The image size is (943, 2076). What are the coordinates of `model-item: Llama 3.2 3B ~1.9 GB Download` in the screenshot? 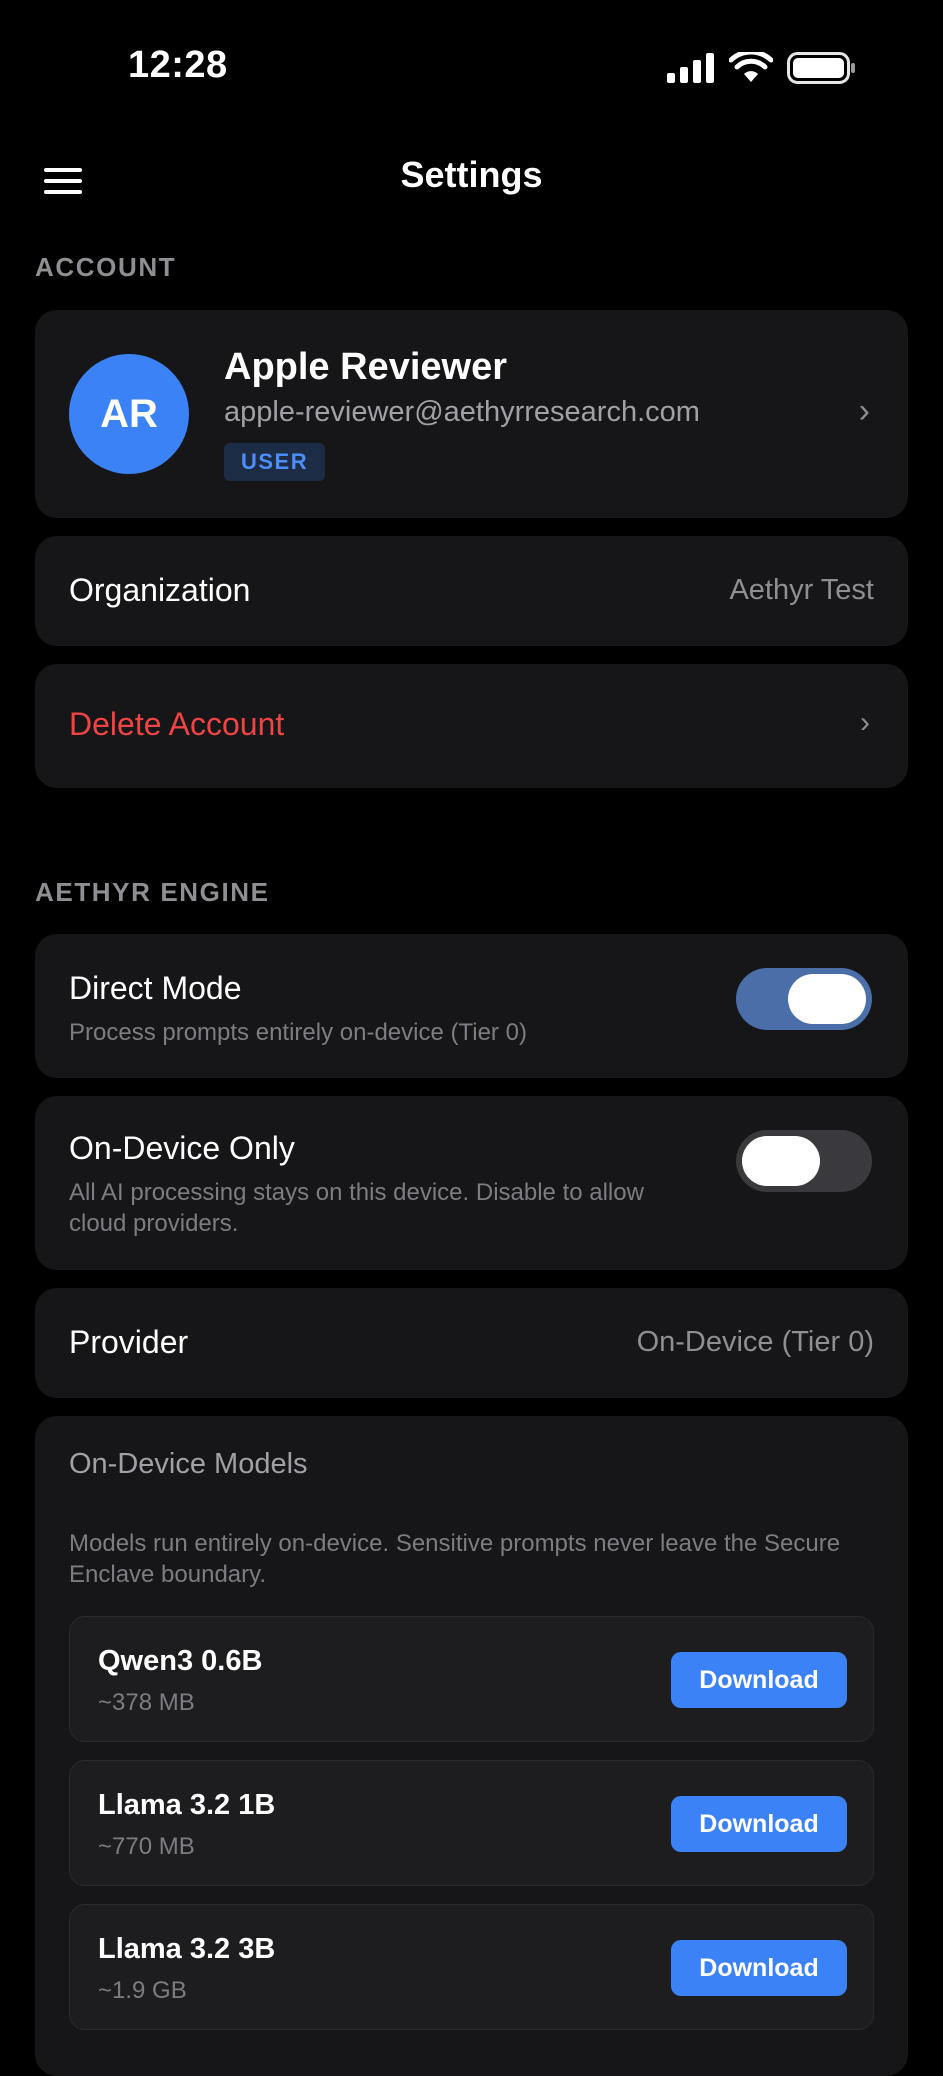 It's located at (471, 1967).